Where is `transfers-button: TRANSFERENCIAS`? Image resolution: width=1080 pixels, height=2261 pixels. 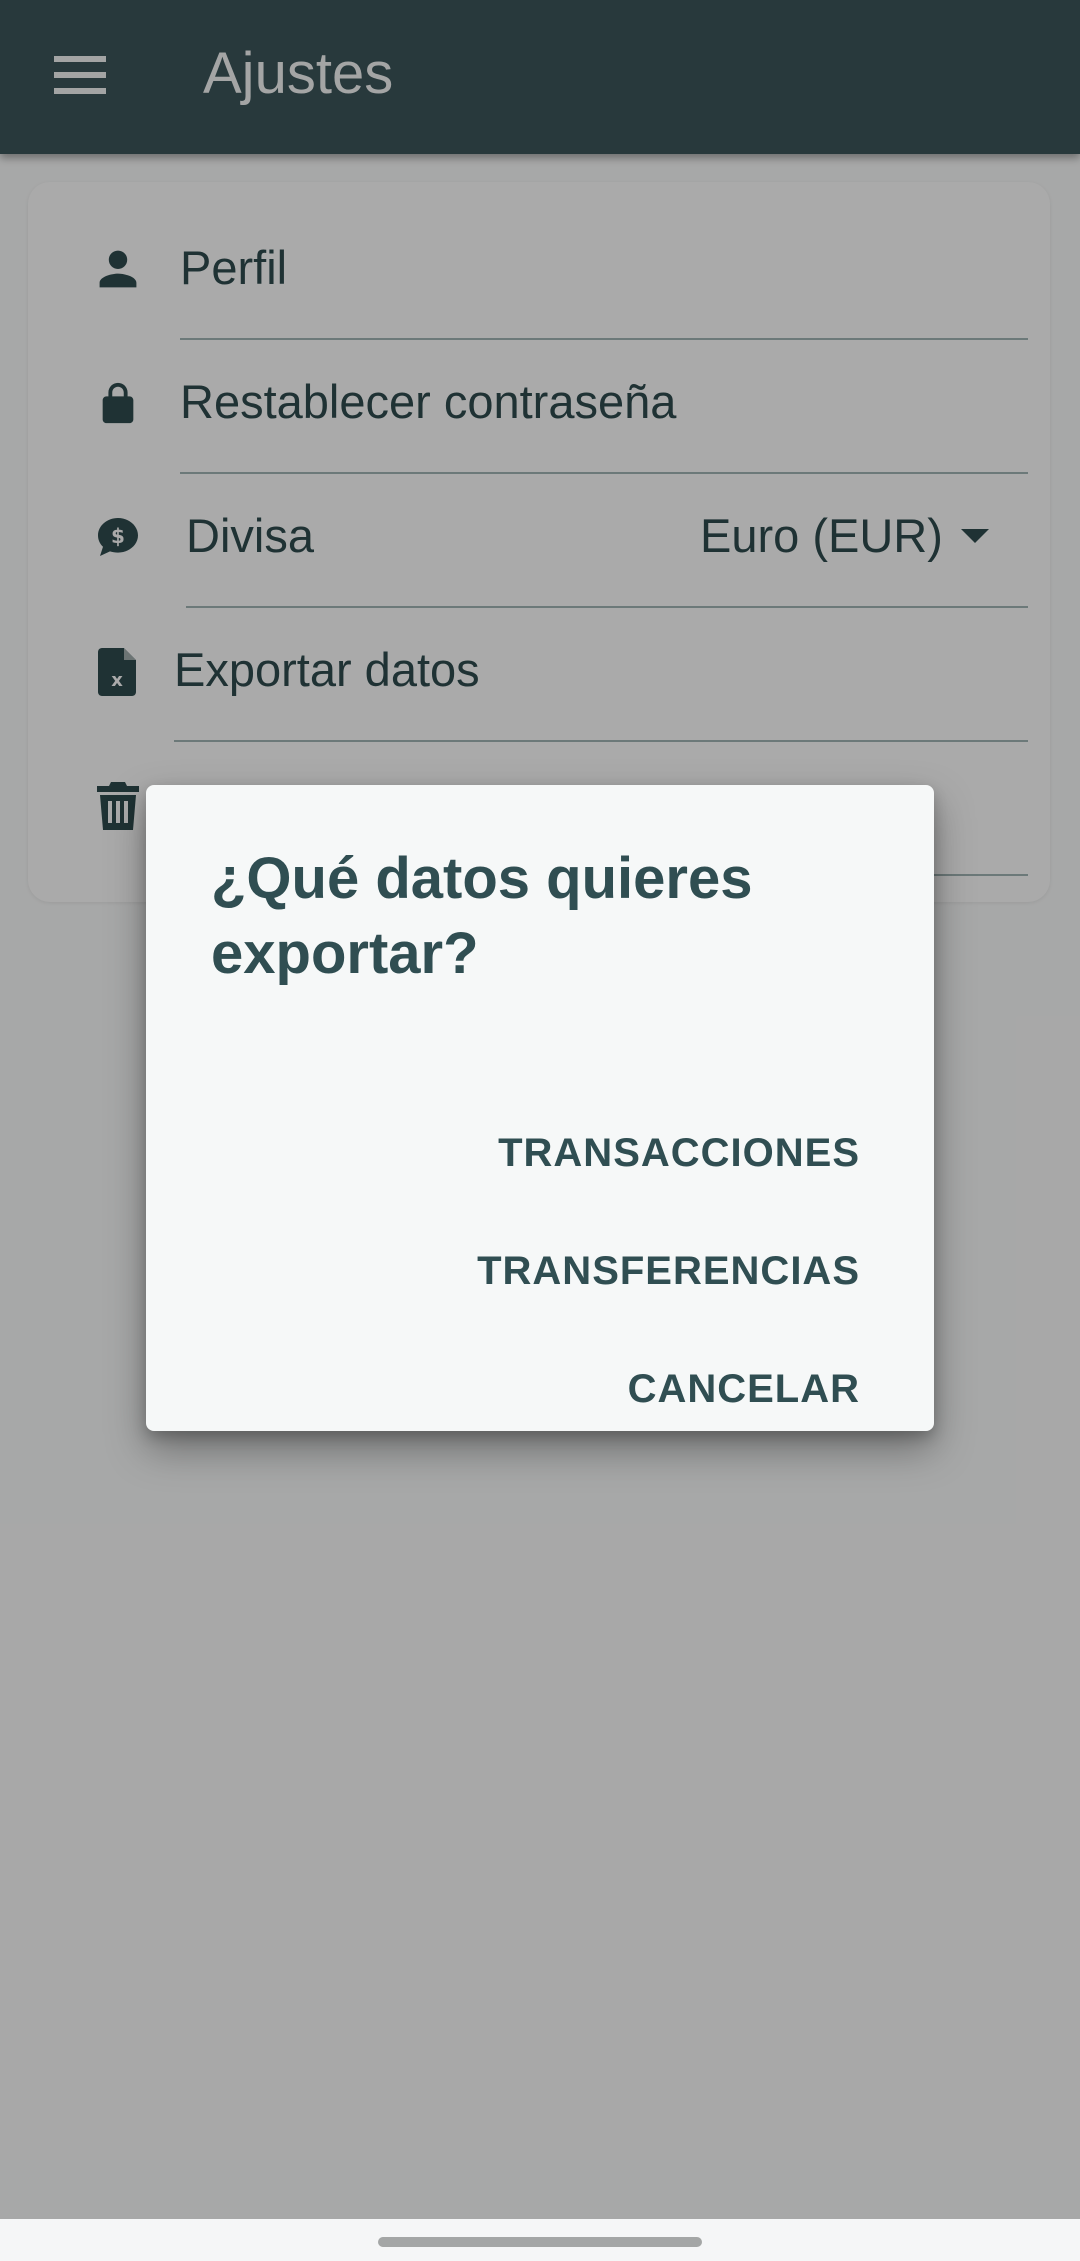
transfers-button: TRANSFERENCIAS is located at coordinates (668, 1271).